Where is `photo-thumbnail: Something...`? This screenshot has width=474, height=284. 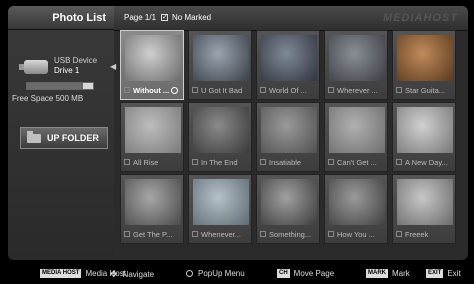
photo-thumbnail: Something... is located at coordinates (288, 209).